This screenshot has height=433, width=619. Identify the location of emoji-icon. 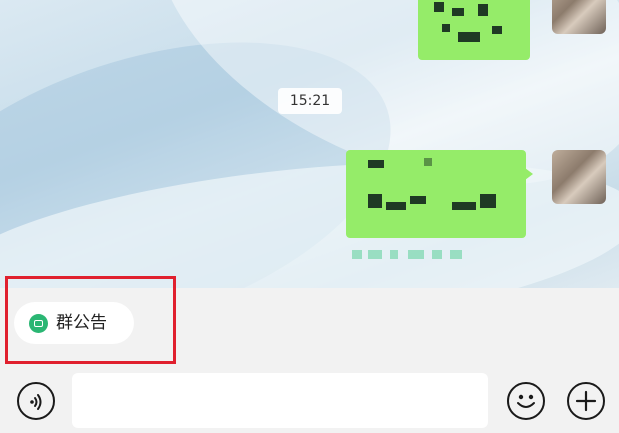
(526, 401).